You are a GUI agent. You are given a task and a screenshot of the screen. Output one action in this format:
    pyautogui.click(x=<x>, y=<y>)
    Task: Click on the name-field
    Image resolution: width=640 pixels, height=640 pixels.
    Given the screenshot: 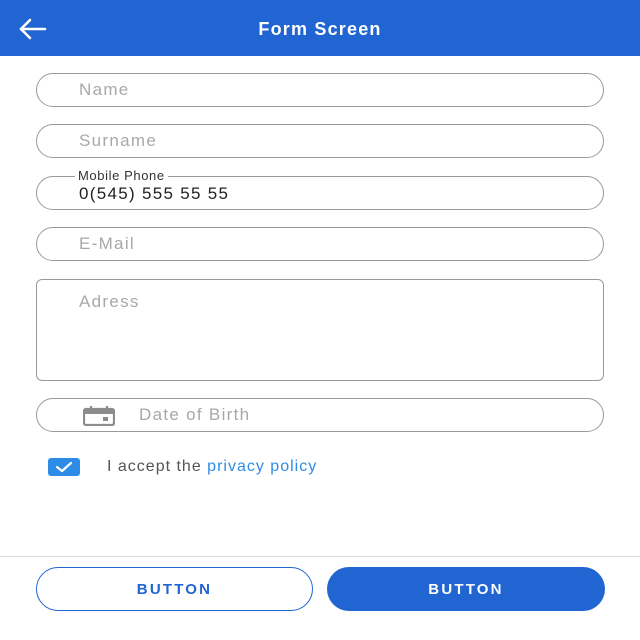 What is the action you would take?
    pyautogui.click(x=320, y=90)
    